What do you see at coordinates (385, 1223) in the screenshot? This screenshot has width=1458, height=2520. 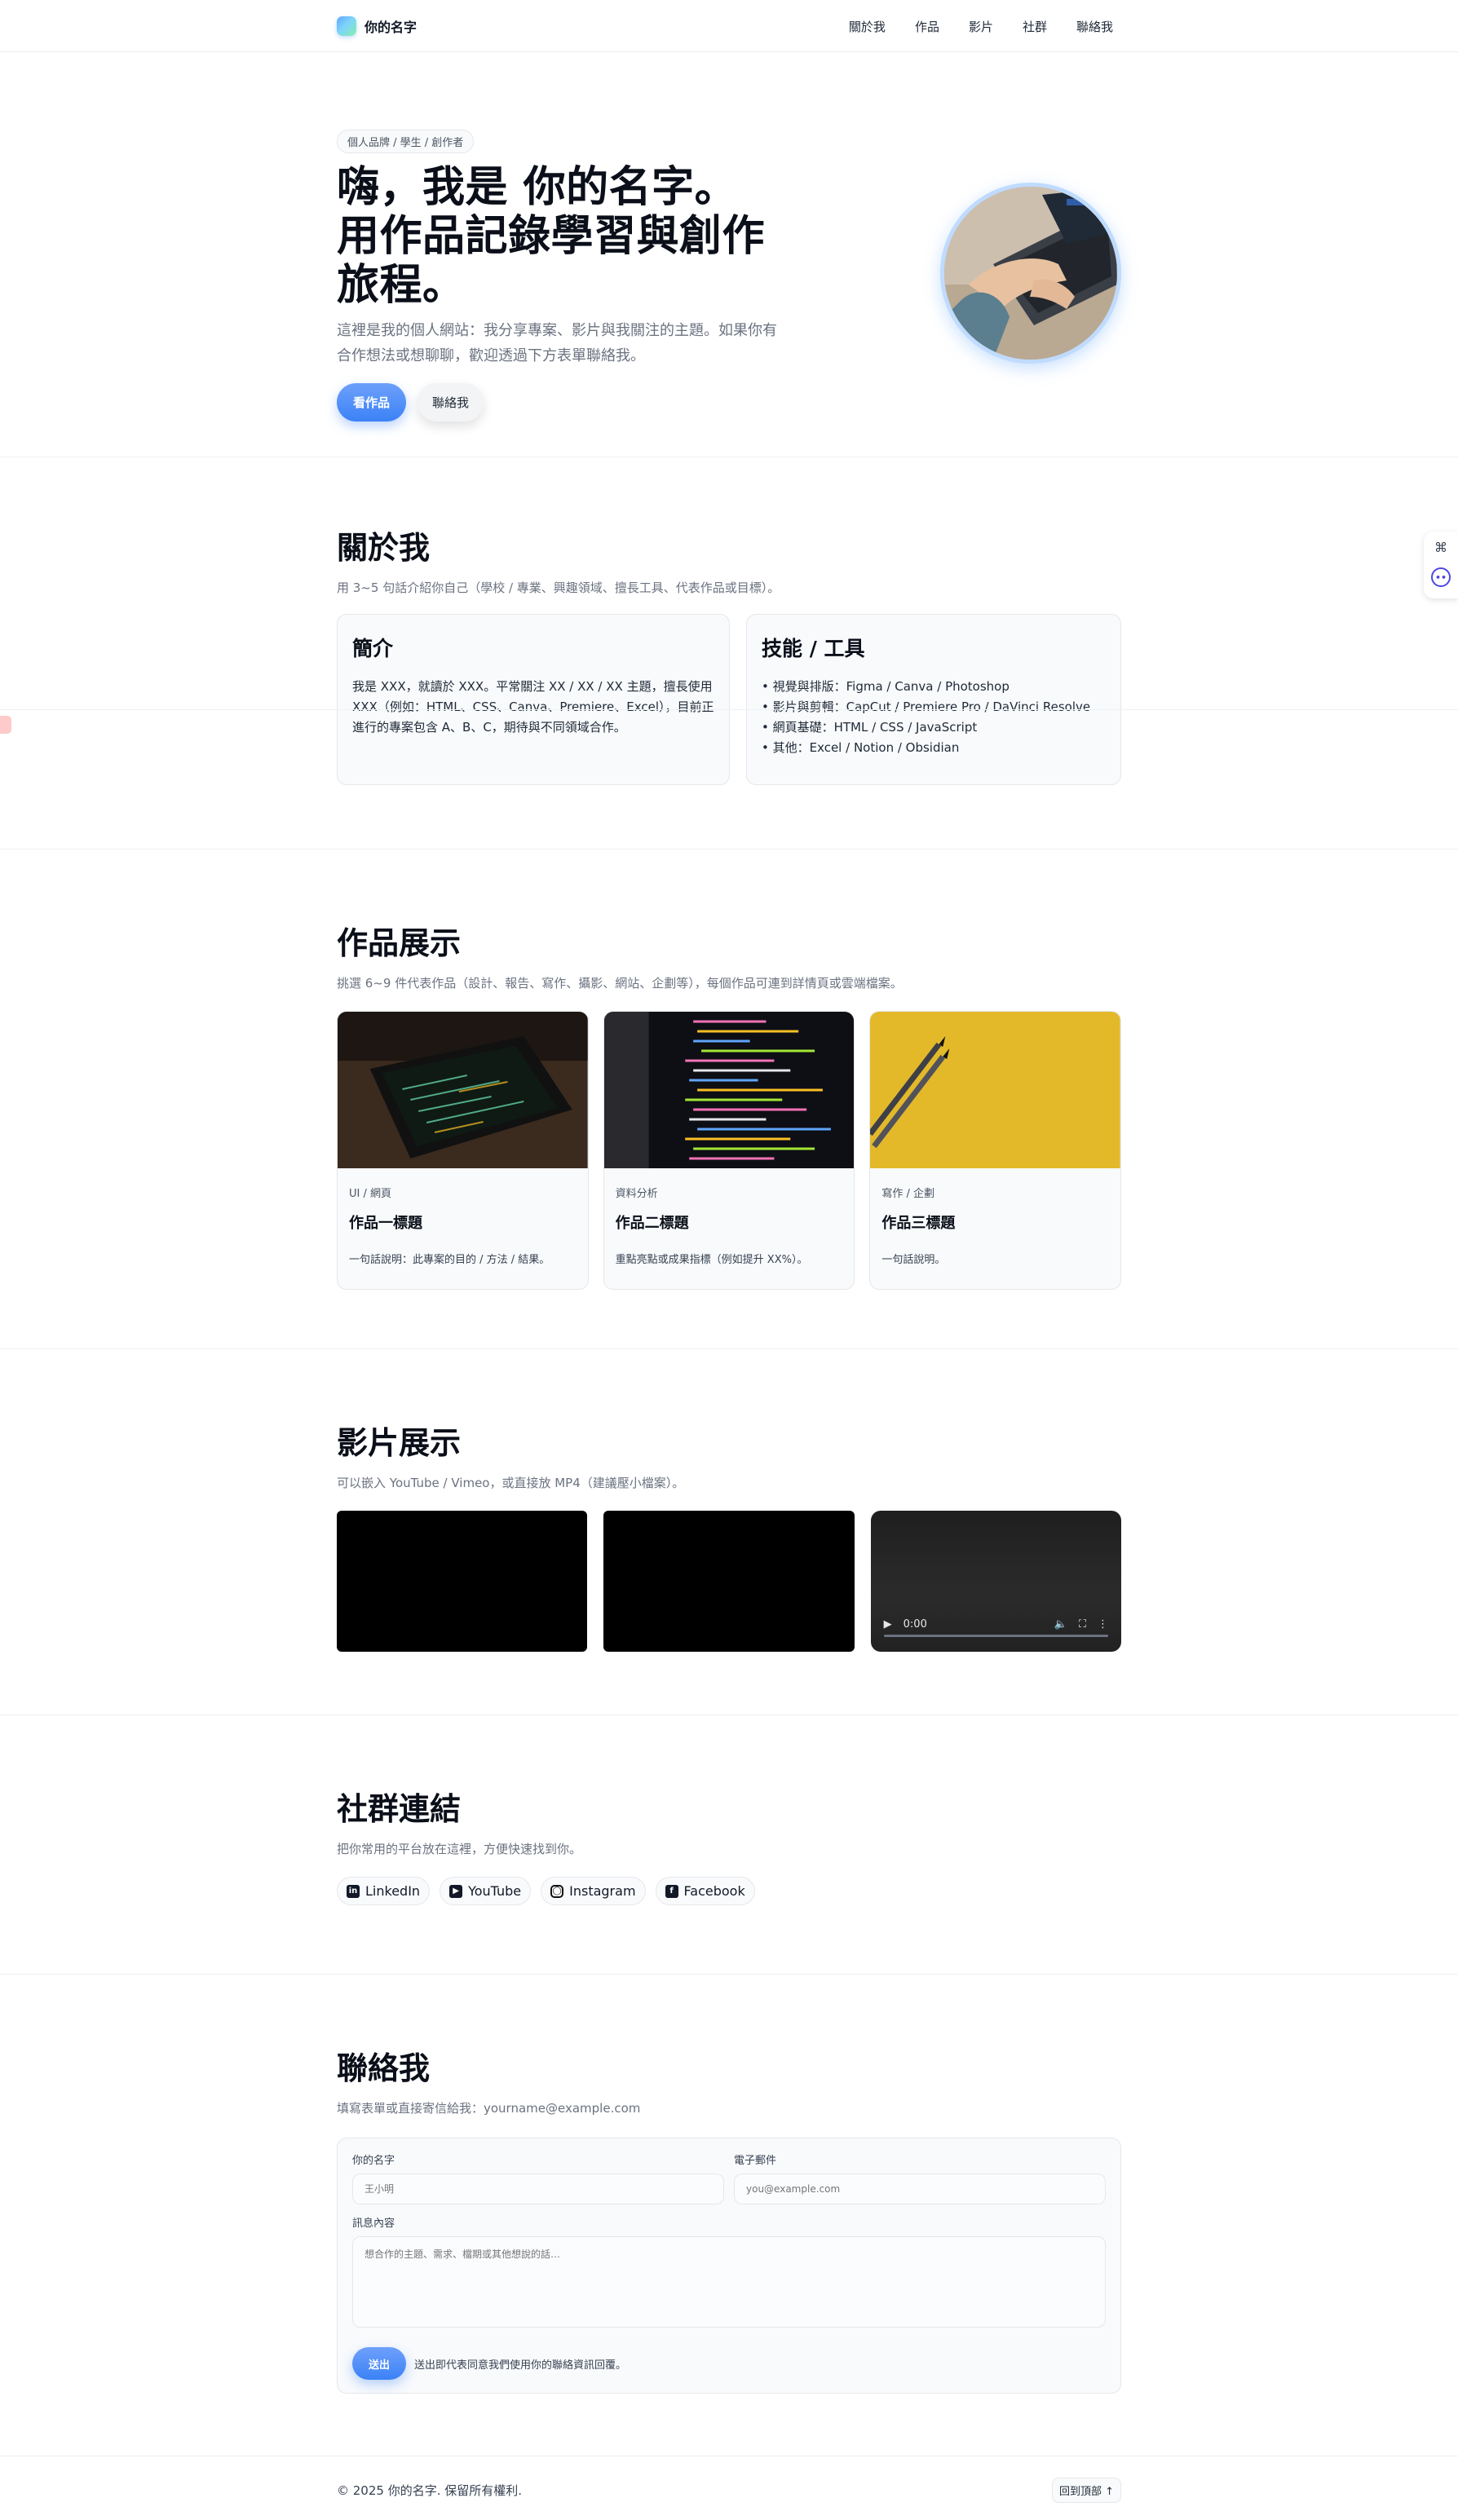 I see `work-title: 作品一標題` at bounding box center [385, 1223].